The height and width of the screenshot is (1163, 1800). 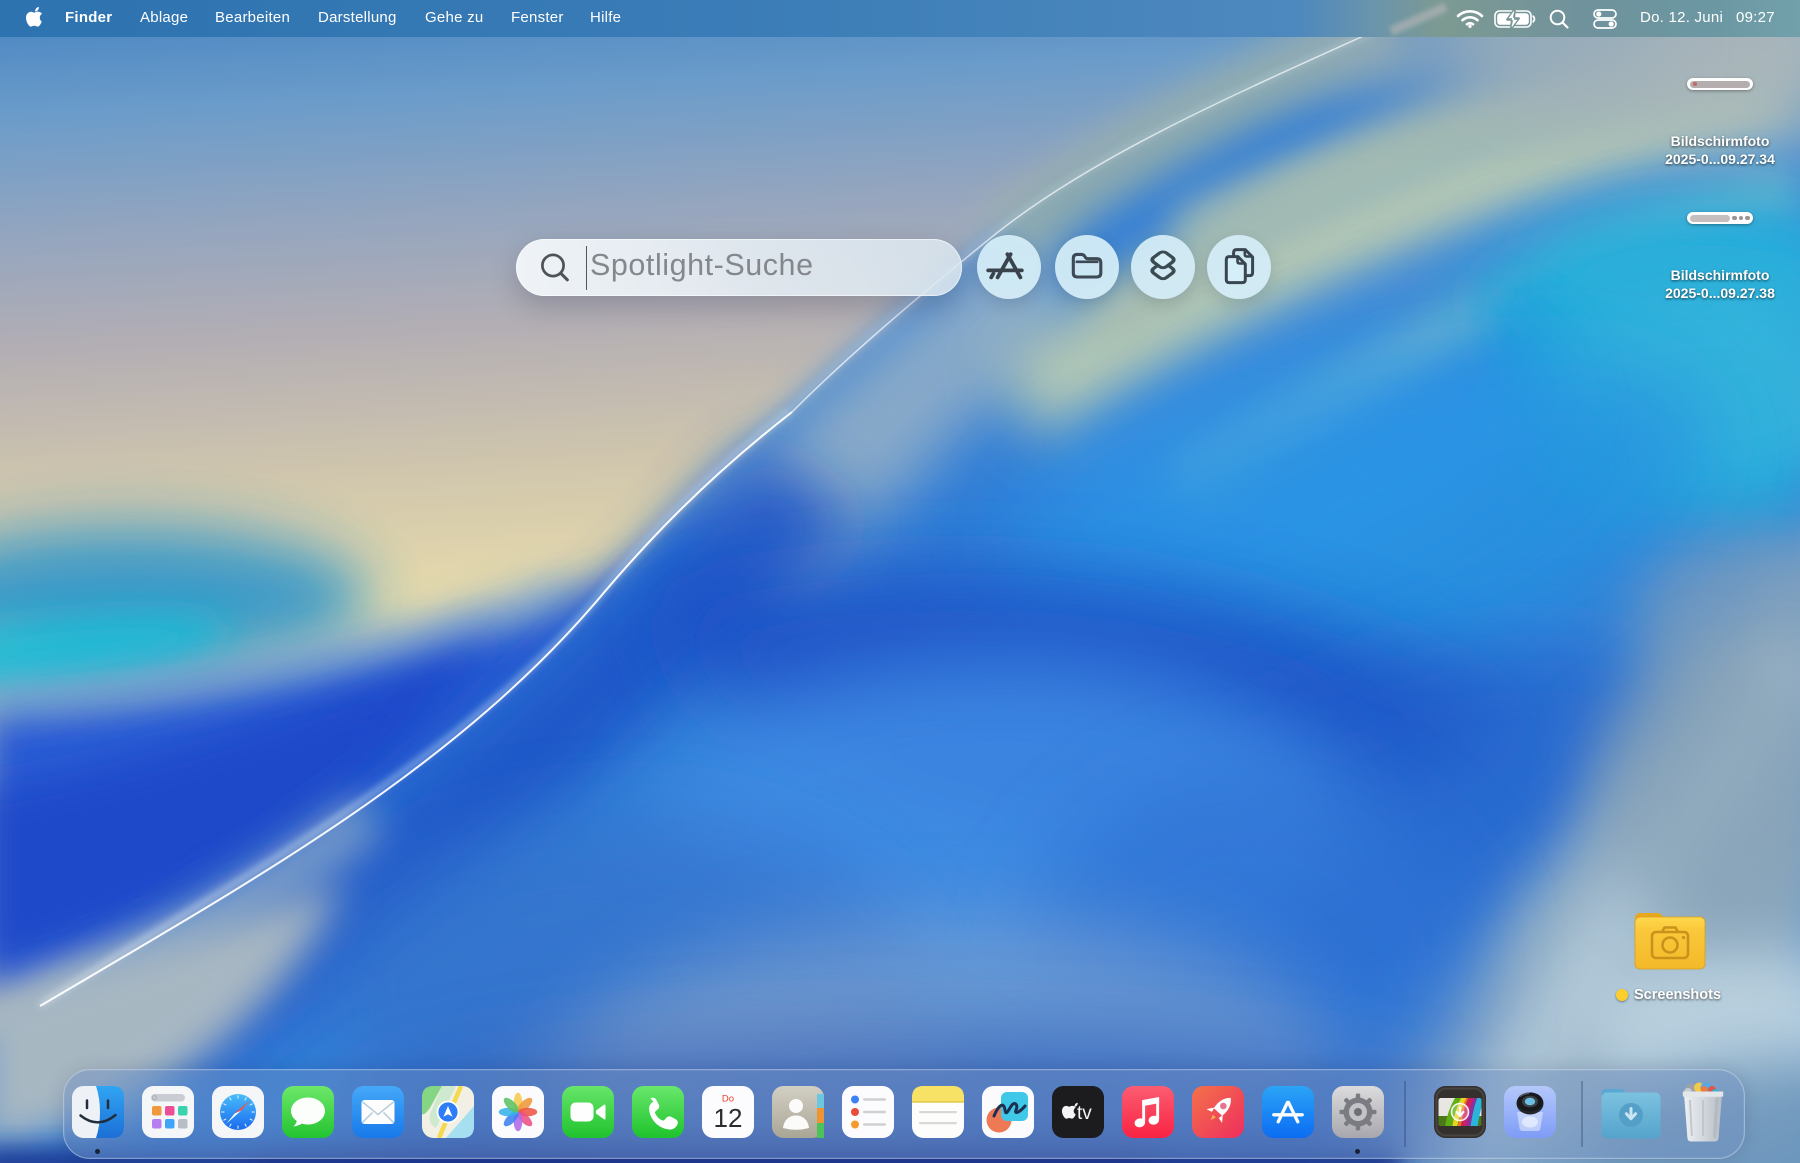 What do you see at coordinates (727, 1118) in the screenshot?
I see `svg-text: 12` at bounding box center [727, 1118].